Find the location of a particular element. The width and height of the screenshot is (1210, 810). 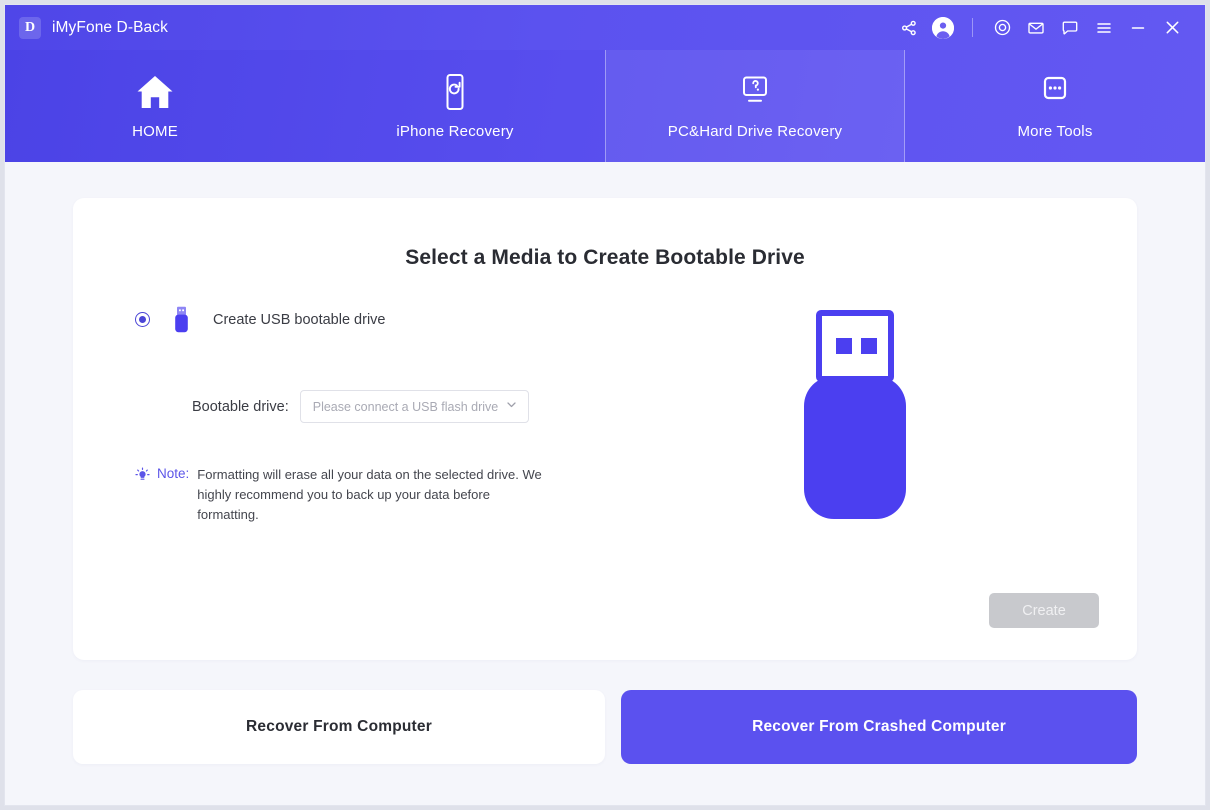

chat-icon is located at coordinates (1070, 28).